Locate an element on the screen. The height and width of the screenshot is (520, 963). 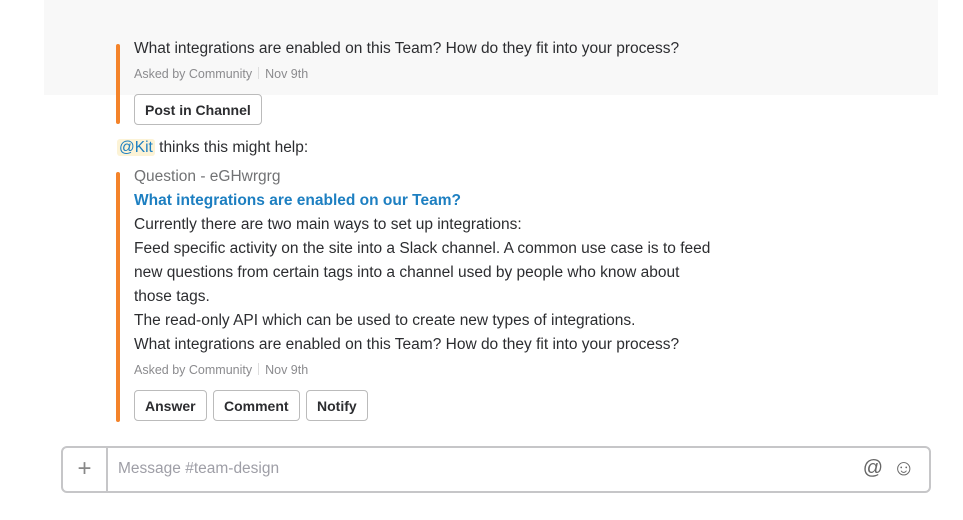
card-line: those tags. is located at coordinates (172, 296).